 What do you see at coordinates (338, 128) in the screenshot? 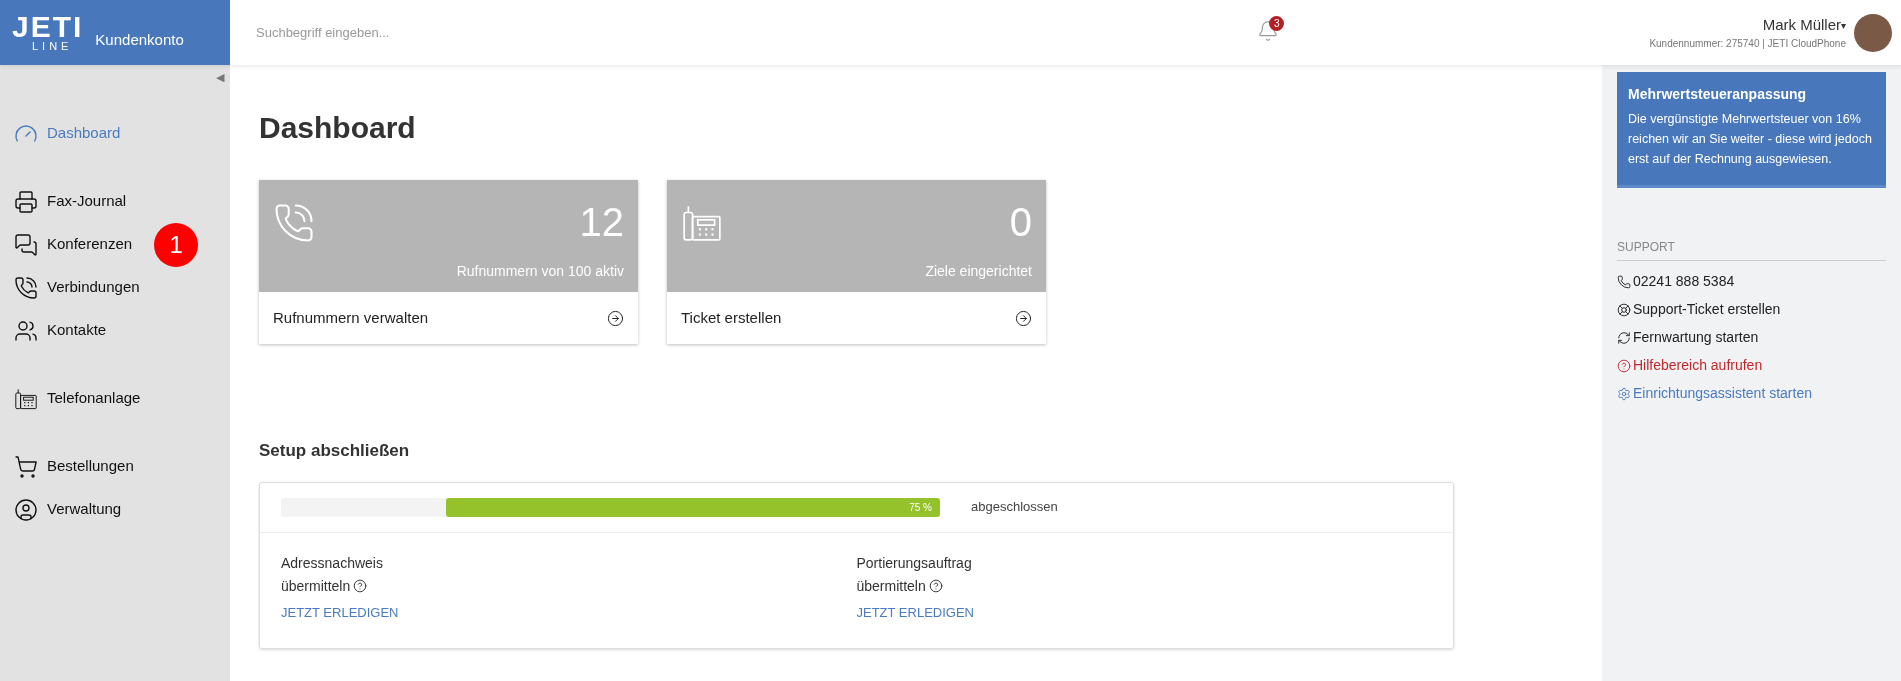
I see `page-title: Dashboard` at bounding box center [338, 128].